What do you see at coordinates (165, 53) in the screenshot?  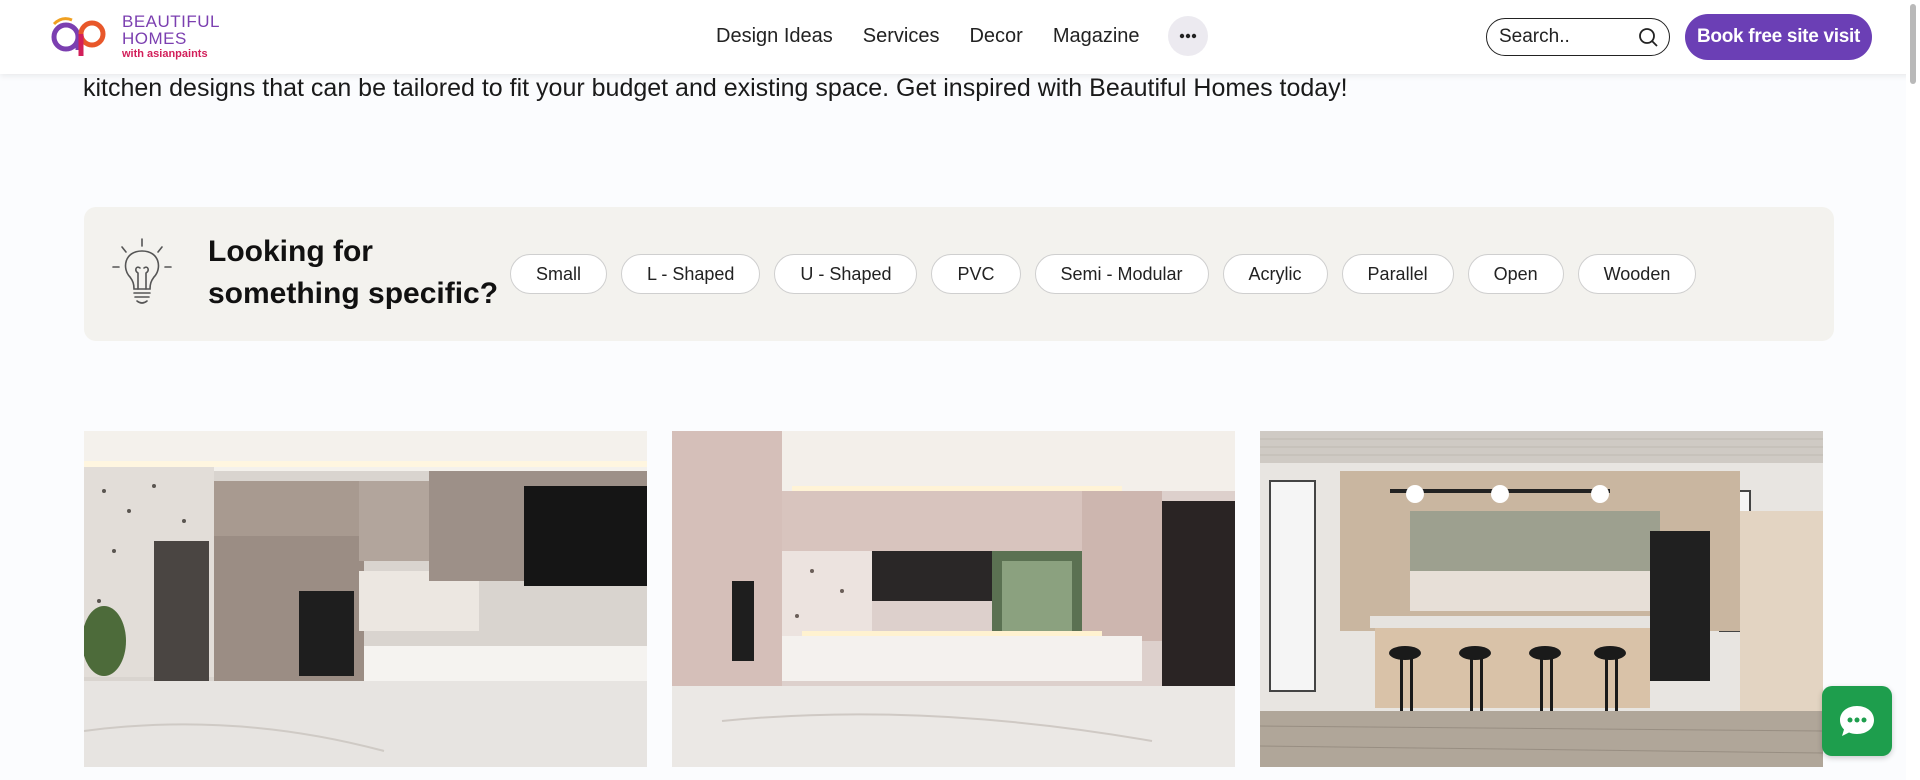 I see `logo-text-line3: with asianpaints` at bounding box center [165, 53].